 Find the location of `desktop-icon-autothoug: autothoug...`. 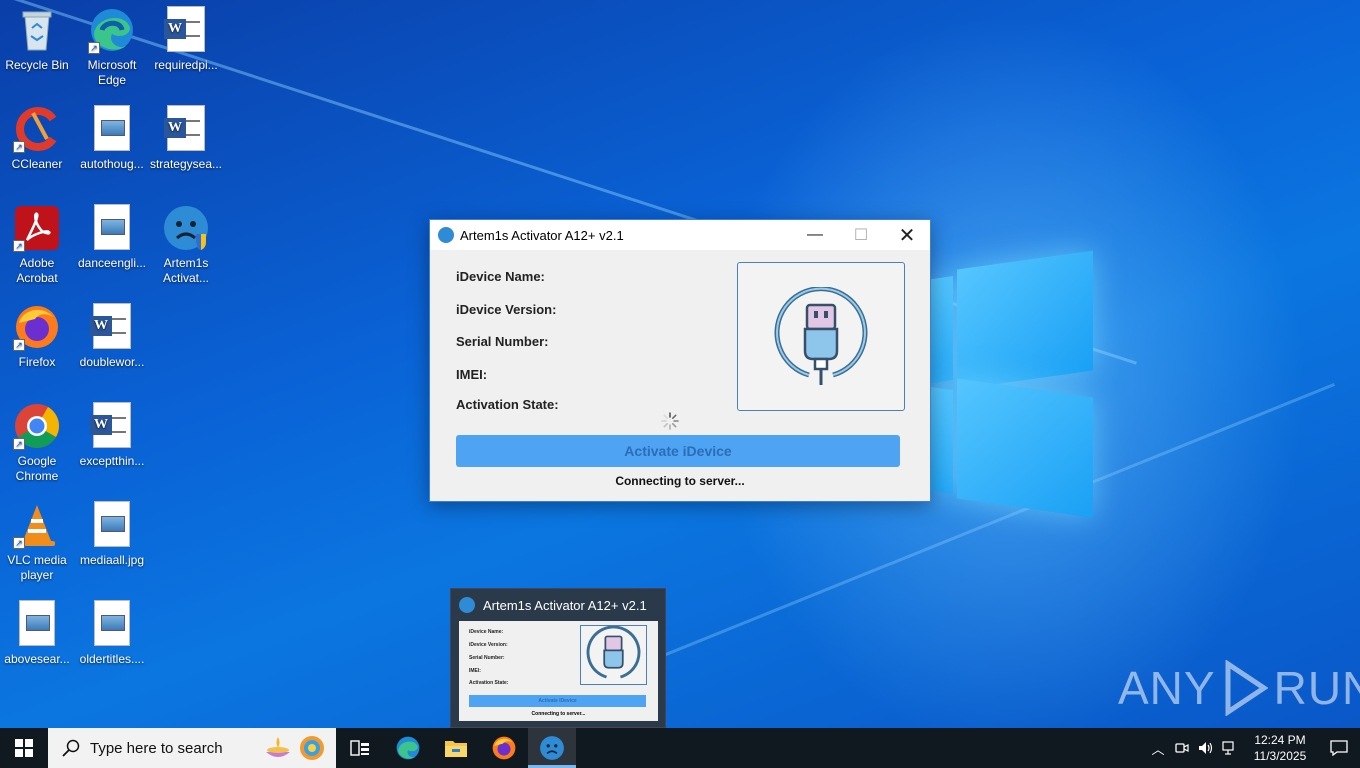

desktop-icon-autothoug: autothoug... is located at coordinates (112, 138).